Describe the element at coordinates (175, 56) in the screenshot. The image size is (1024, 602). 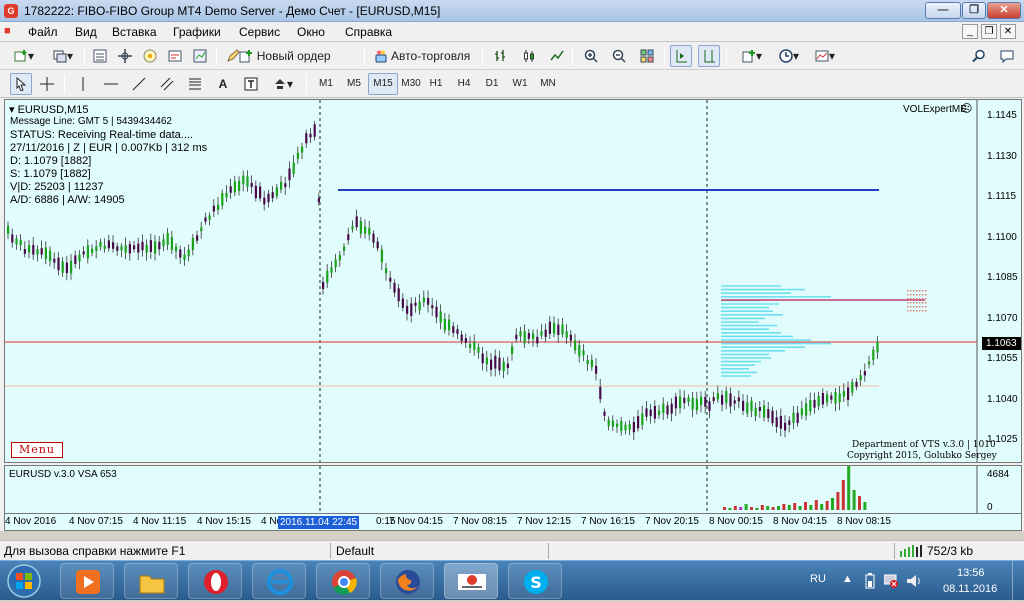
I see `terminal-button` at that location.